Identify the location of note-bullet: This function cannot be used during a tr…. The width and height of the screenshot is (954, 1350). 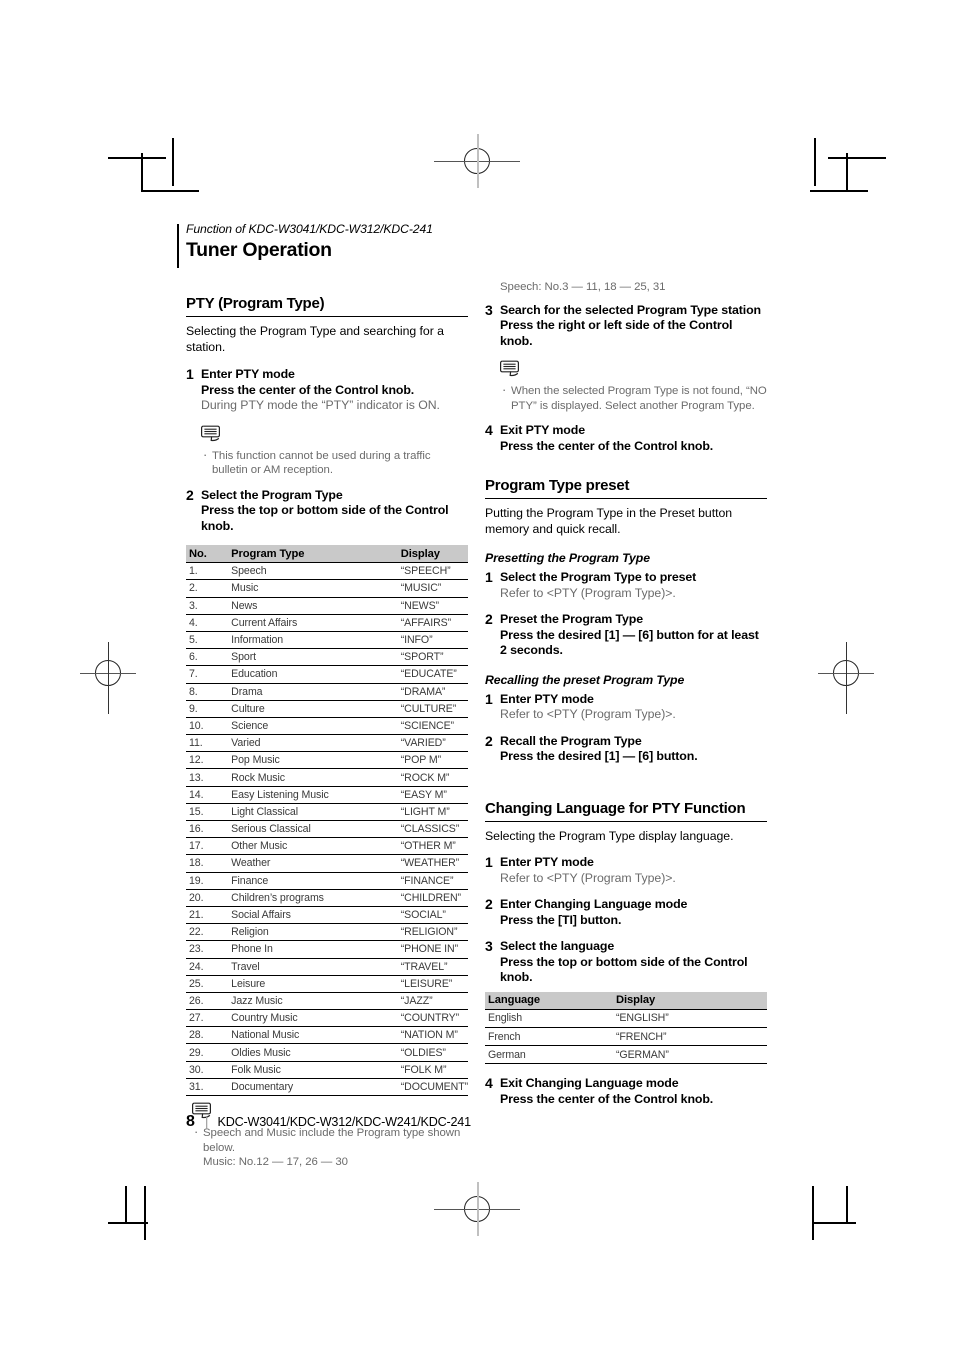
(334, 463).